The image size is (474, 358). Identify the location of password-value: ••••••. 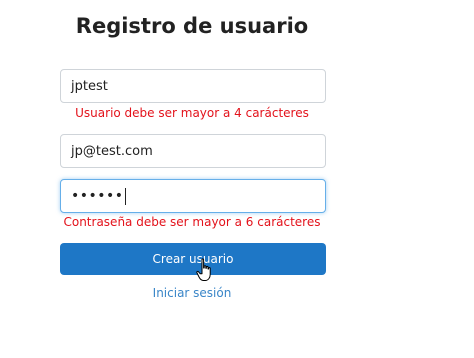
(97, 196).